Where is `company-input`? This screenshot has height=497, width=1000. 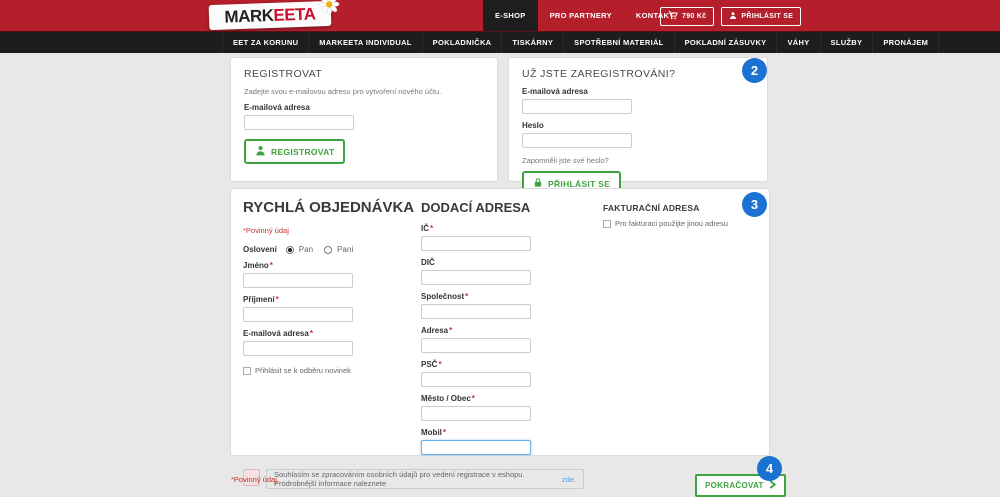 company-input is located at coordinates (476, 311).